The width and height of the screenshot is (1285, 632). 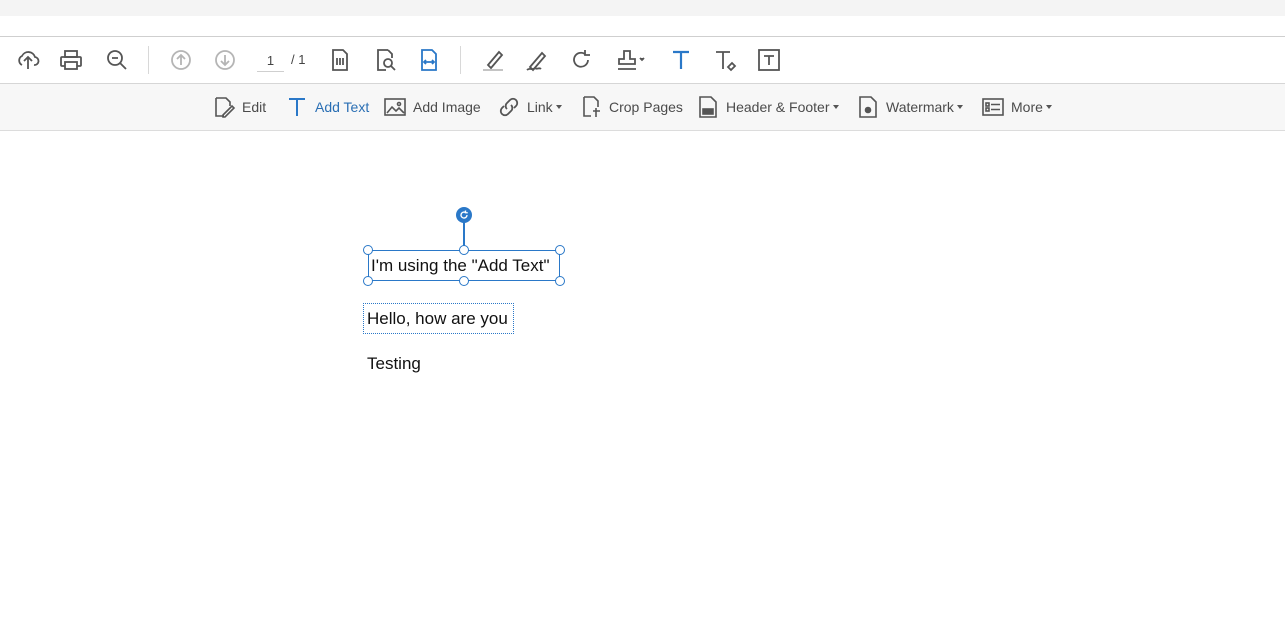 What do you see at coordinates (71, 60) in the screenshot?
I see `print-icon` at bounding box center [71, 60].